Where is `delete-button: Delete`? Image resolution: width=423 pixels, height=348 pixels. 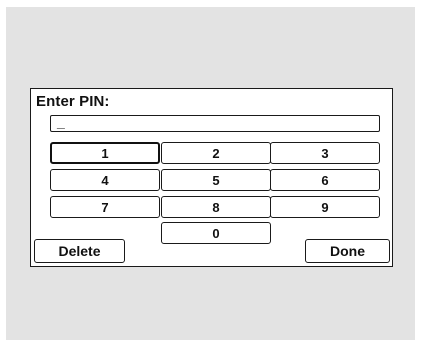
delete-button: Delete is located at coordinates (79, 251).